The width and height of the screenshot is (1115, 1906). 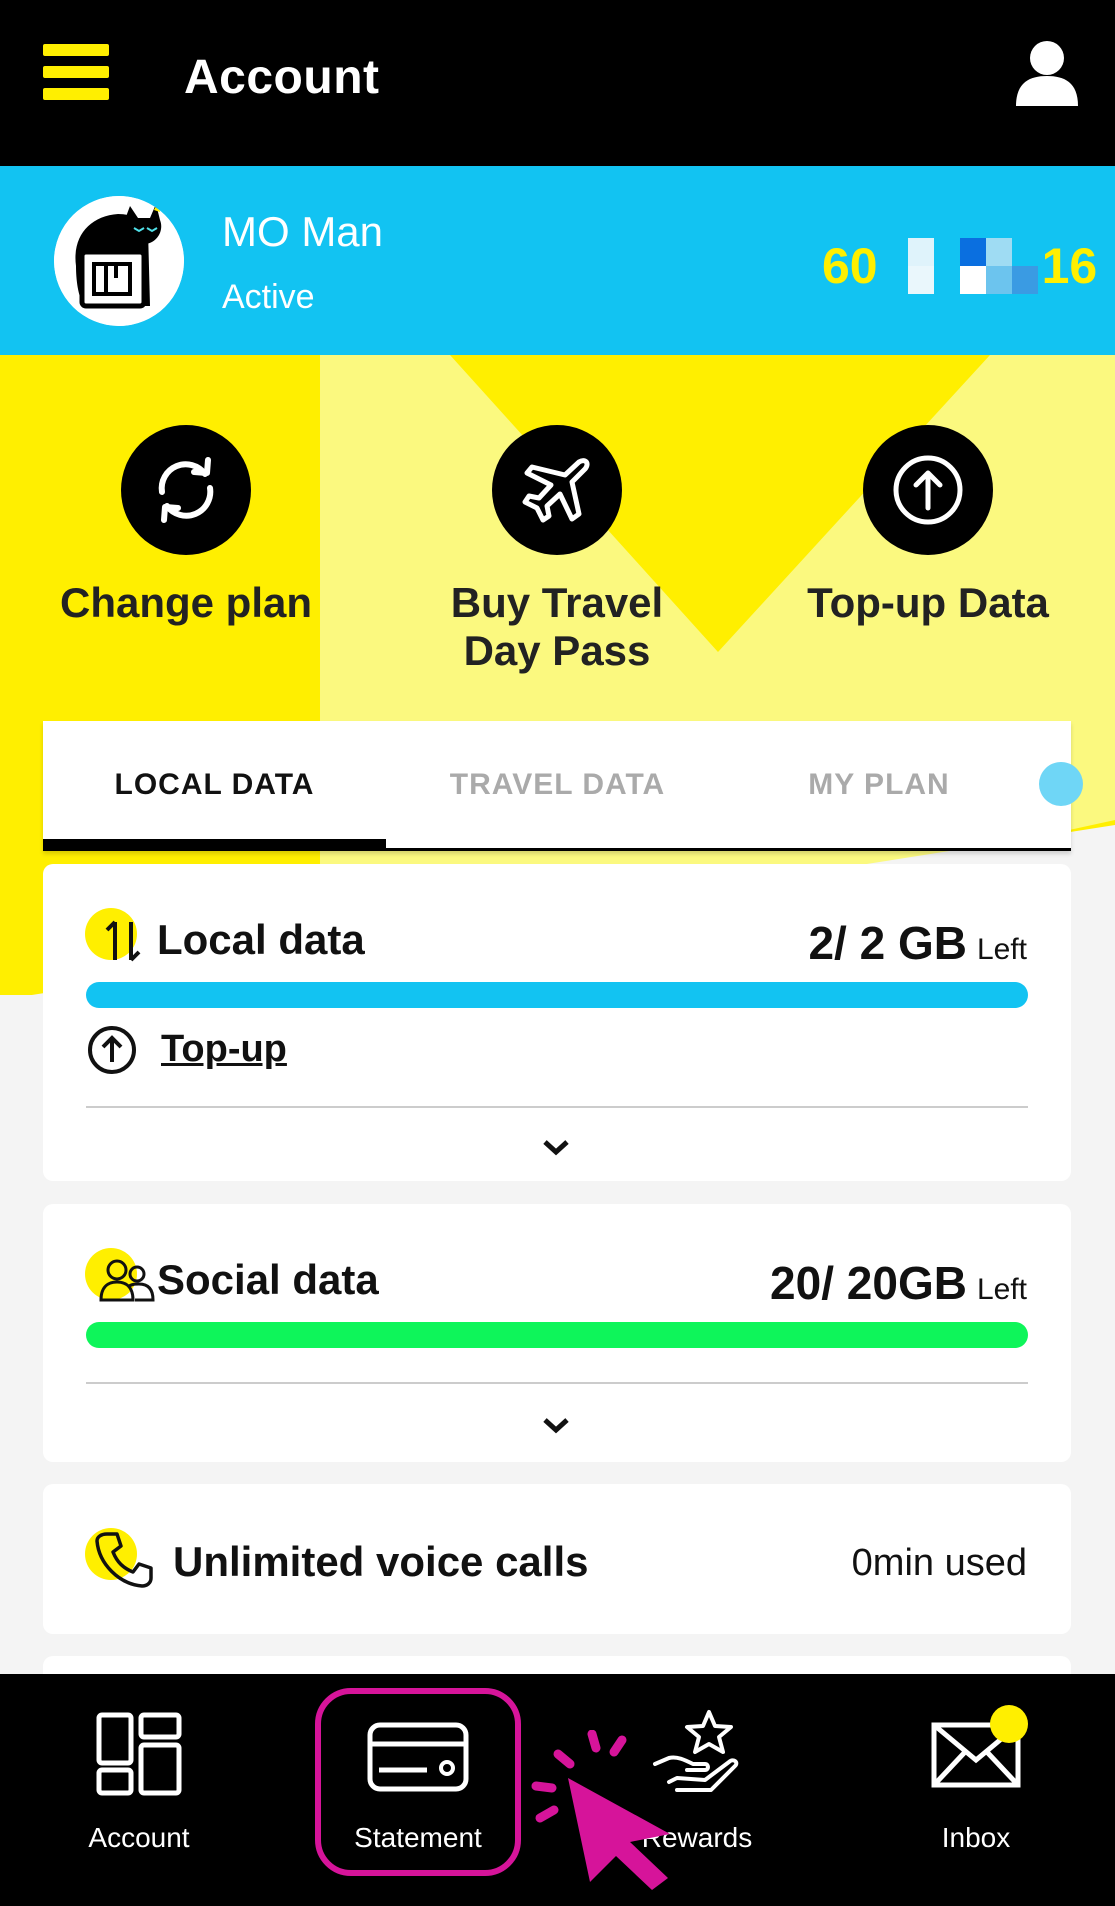 What do you see at coordinates (557, 626) in the screenshot?
I see `buy-travel-day-pass-label: Buy Travel Day Pass` at bounding box center [557, 626].